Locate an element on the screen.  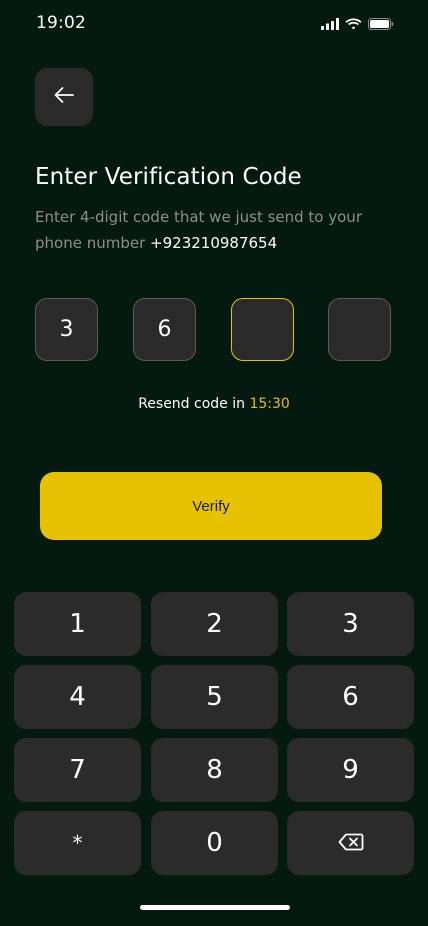
key-backspace is located at coordinates (350, 843).